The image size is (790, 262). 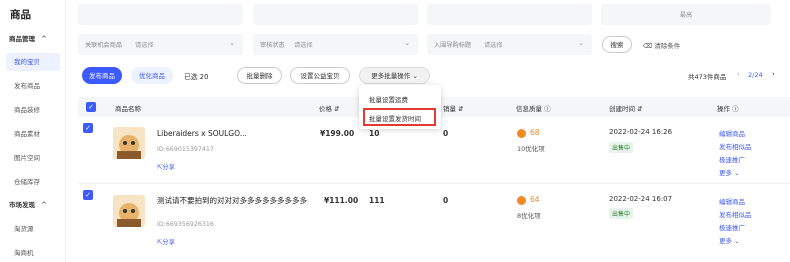 I want to click on header-sales: 销量 ⇵, so click(x=453, y=108).